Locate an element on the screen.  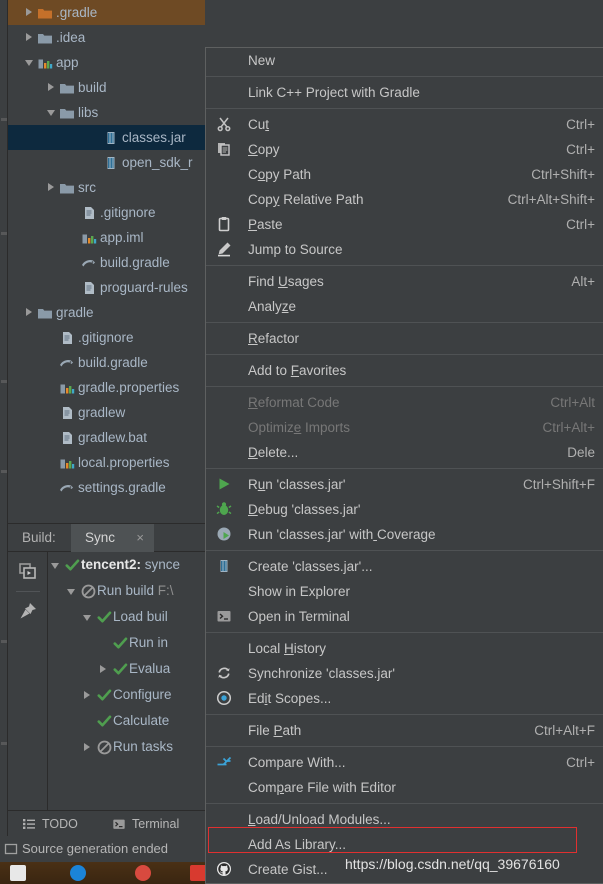
menu-item-label: Run 'classes.jar' with Coverage is located at coordinates (342, 534).